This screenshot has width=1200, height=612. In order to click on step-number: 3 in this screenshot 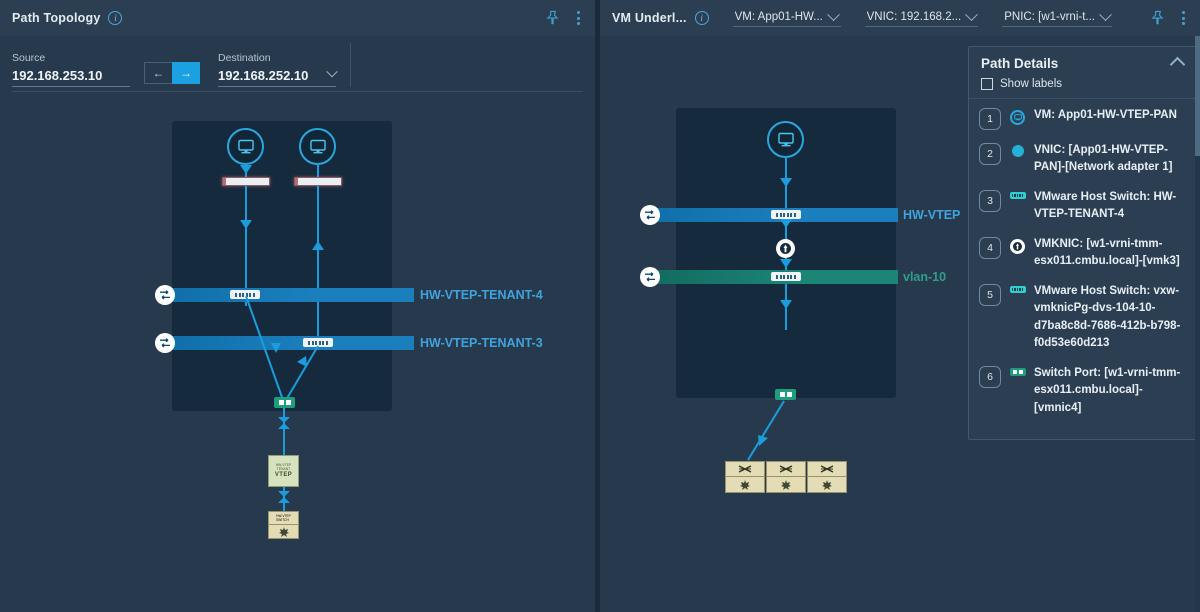, I will do `click(990, 200)`.